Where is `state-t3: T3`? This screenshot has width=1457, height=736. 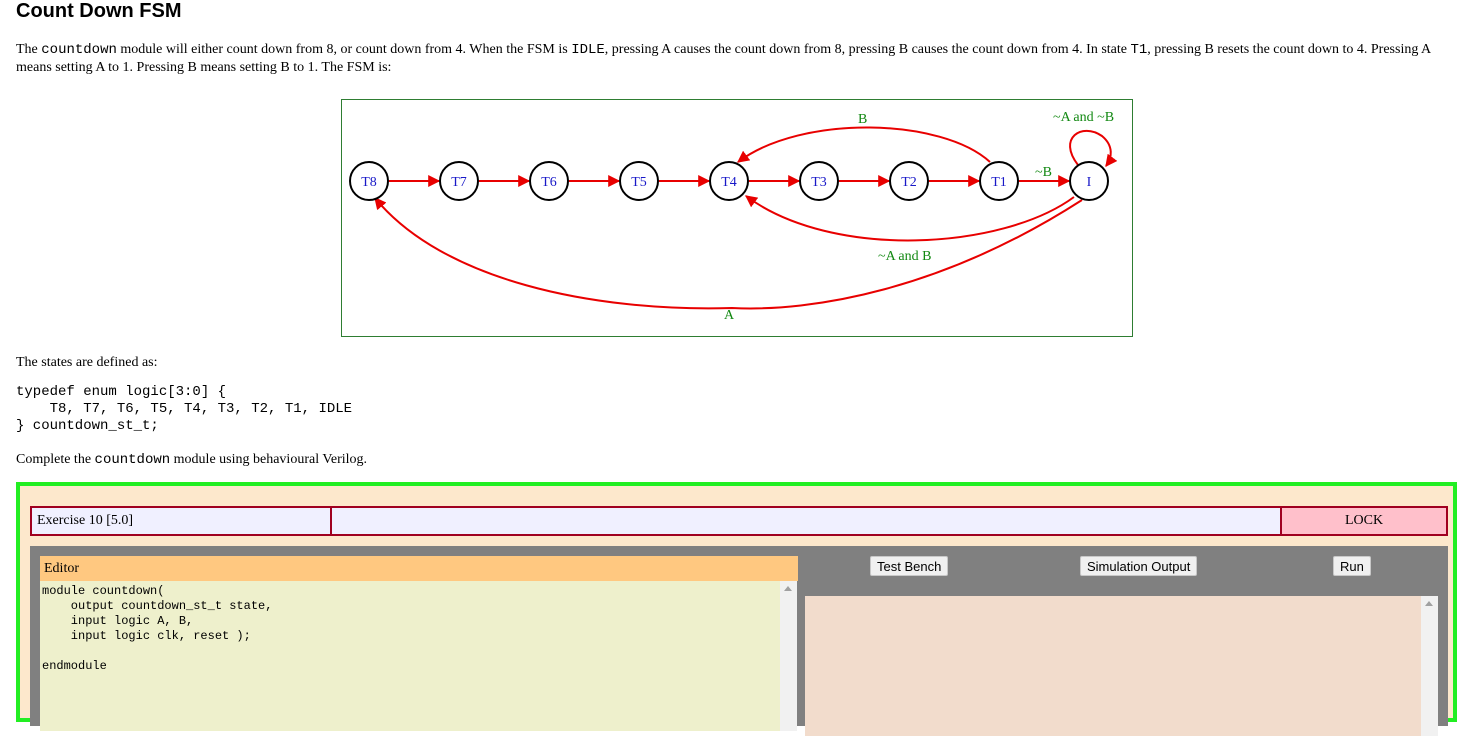
state-t3: T3 is located at coordinates (819, 181).